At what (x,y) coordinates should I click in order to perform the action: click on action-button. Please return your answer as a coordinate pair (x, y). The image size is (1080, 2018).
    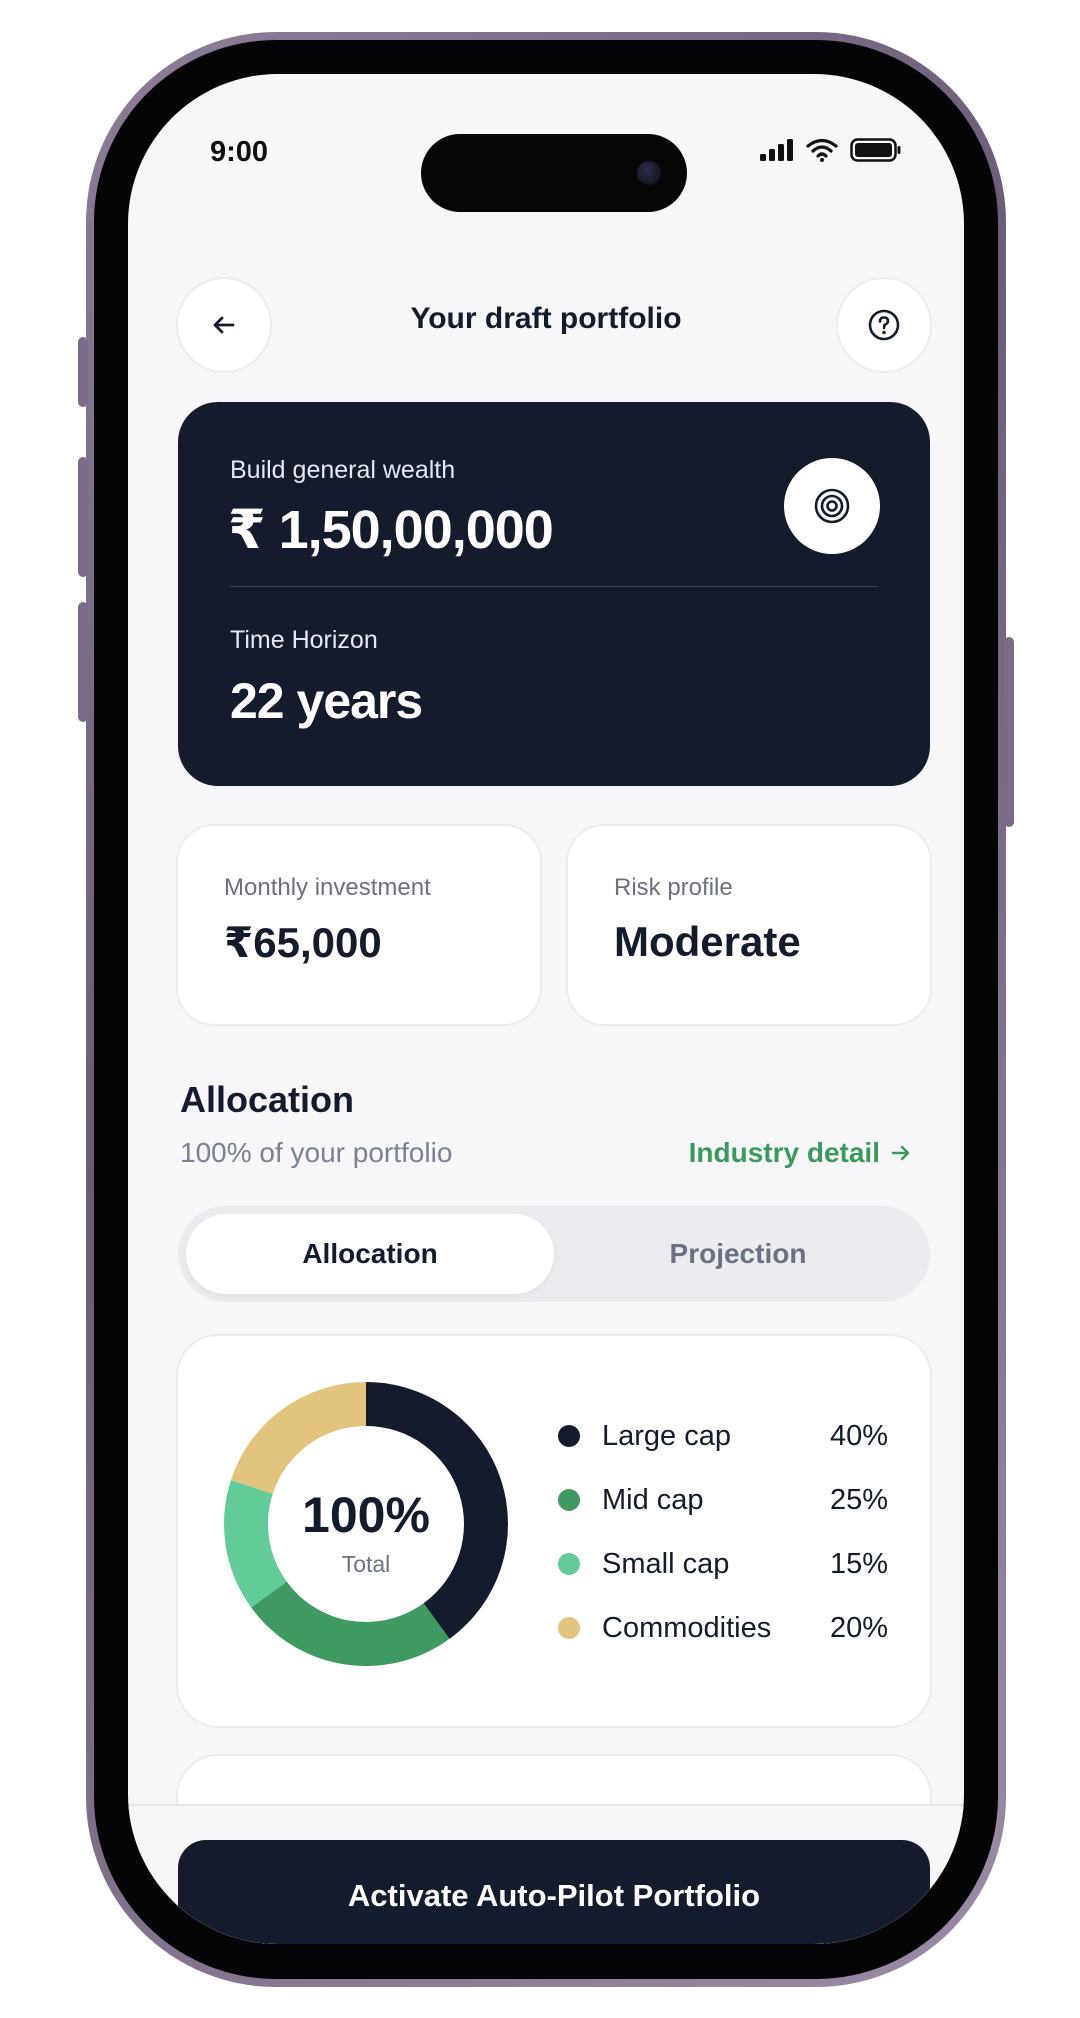
    Looking at the image, I should click on (83, 372).